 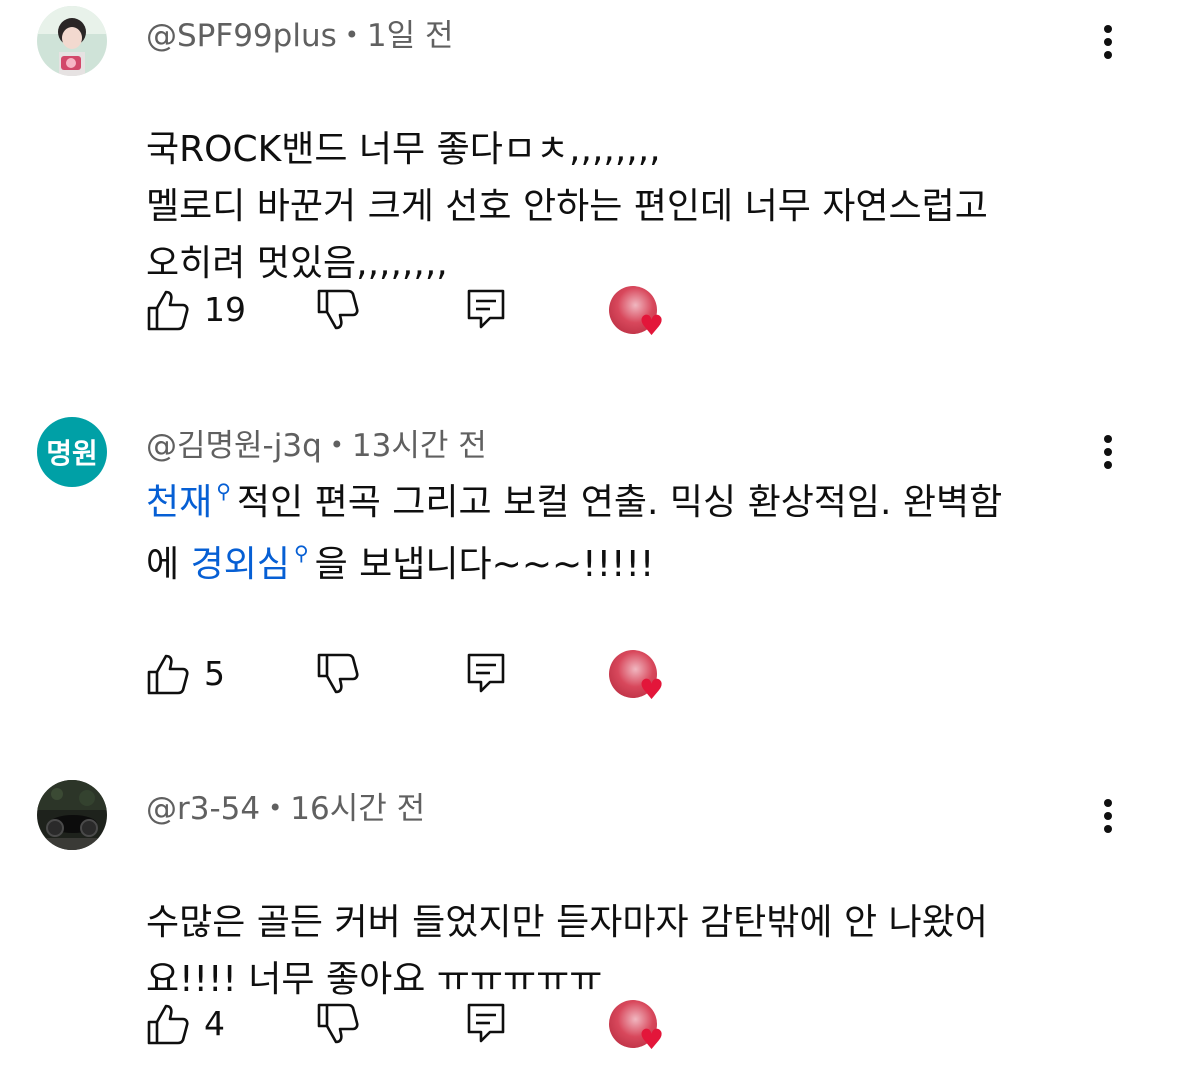 I want to click on like-count: 4, so click(x=214, y=1023).